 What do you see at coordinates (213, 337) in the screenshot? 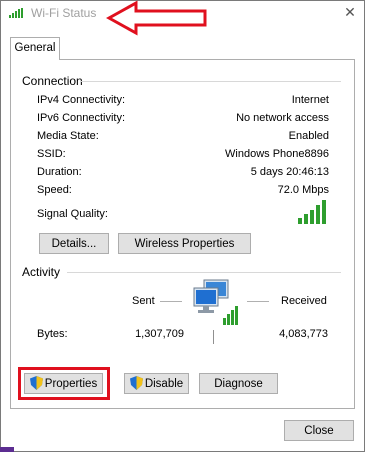
I see `activity-center-line` at bounding box center [213, 337].